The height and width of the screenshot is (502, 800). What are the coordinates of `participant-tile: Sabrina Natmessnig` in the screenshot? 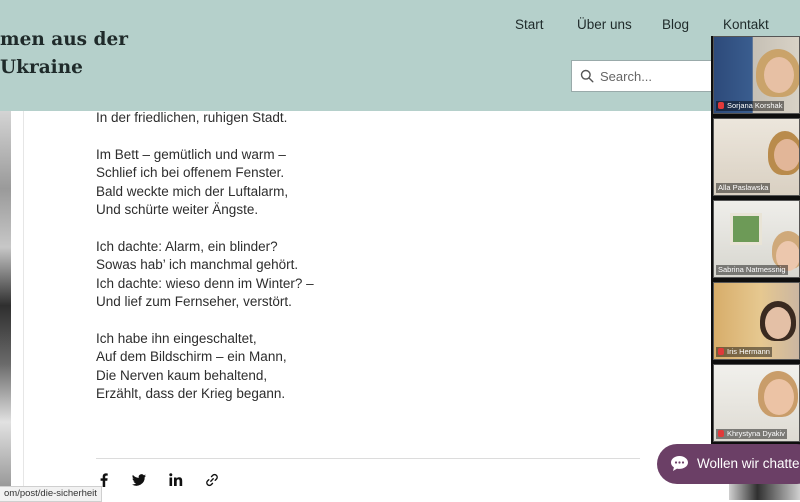 It's located at (756, 239).